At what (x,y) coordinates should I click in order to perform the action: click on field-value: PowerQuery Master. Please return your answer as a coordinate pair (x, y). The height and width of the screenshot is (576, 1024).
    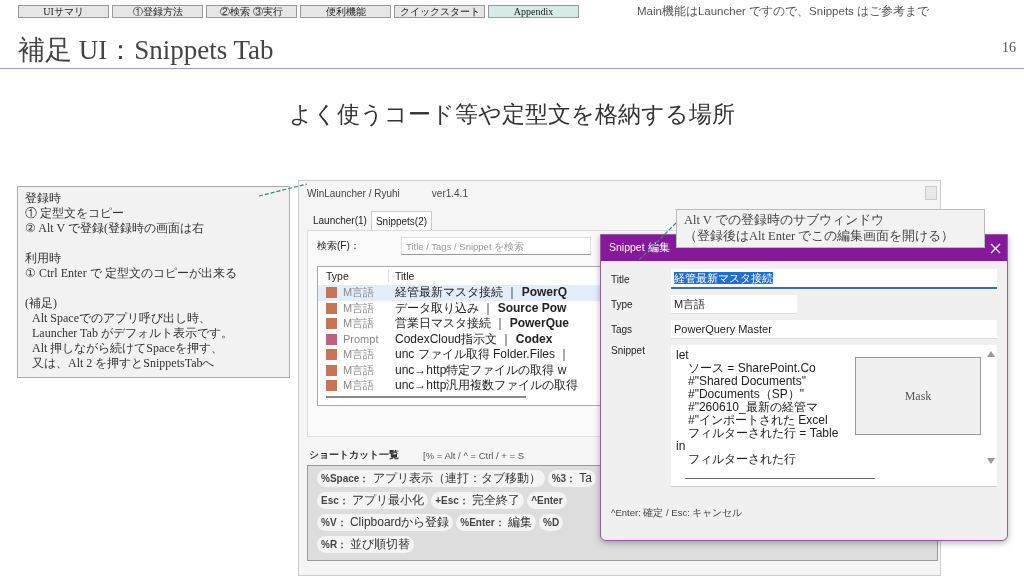
    Looking at the image, I should click on (723, 329).